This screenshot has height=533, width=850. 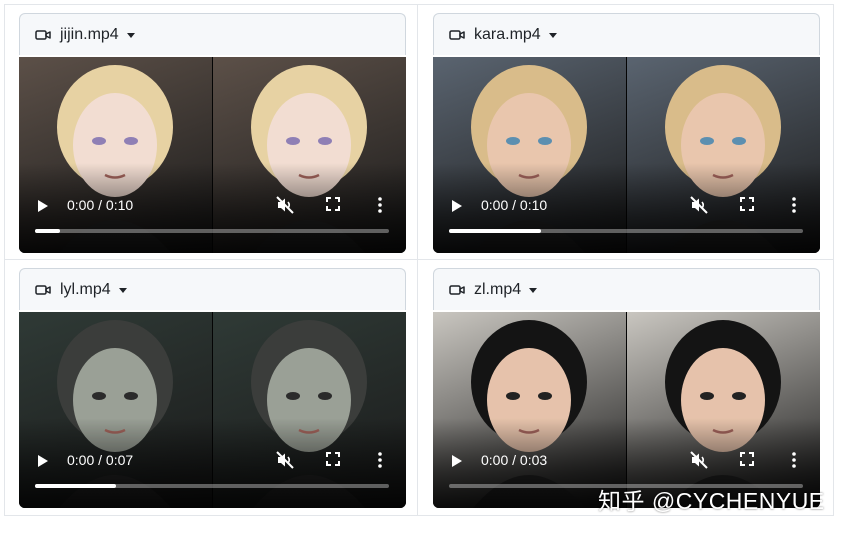 What do you see at coordinates (498, 289) in the screenshot?
I see `file-name: zl.mp4` at bounding box center [498, 289].